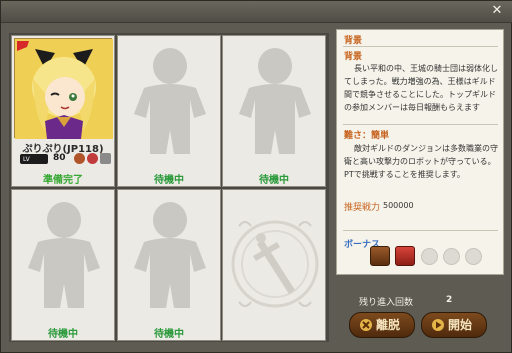  I want to click on close-icon: ✕, so click(497, 11).